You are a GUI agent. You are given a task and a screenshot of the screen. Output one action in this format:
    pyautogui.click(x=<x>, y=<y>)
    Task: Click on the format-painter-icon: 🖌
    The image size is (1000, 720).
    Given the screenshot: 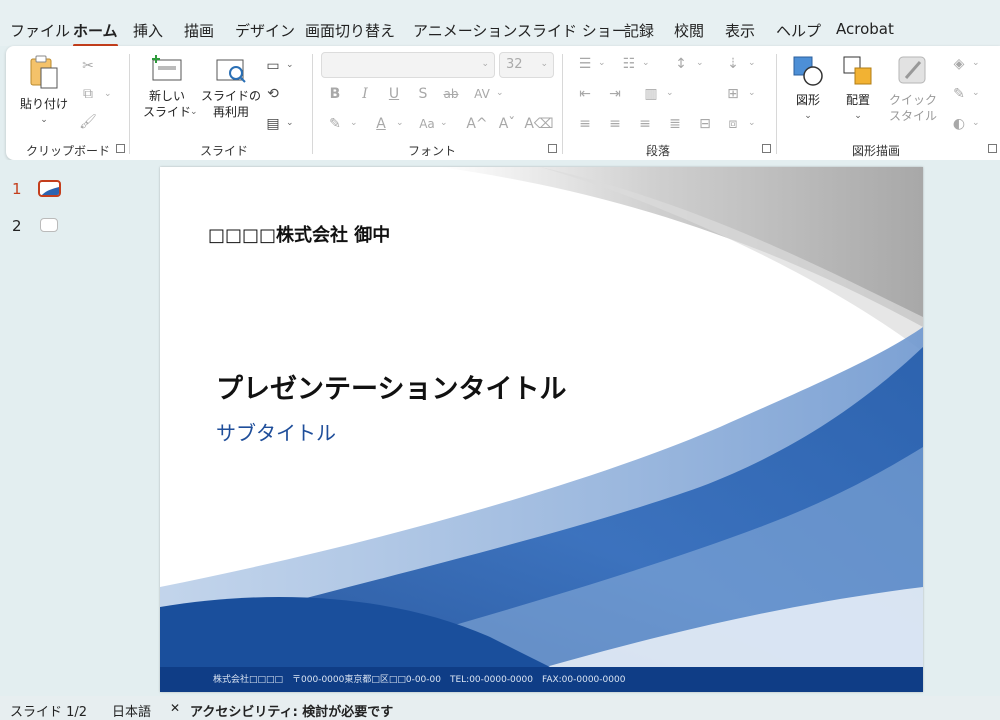 What is the action you would take?
    pyautogui.click(x=88, y=122)
    